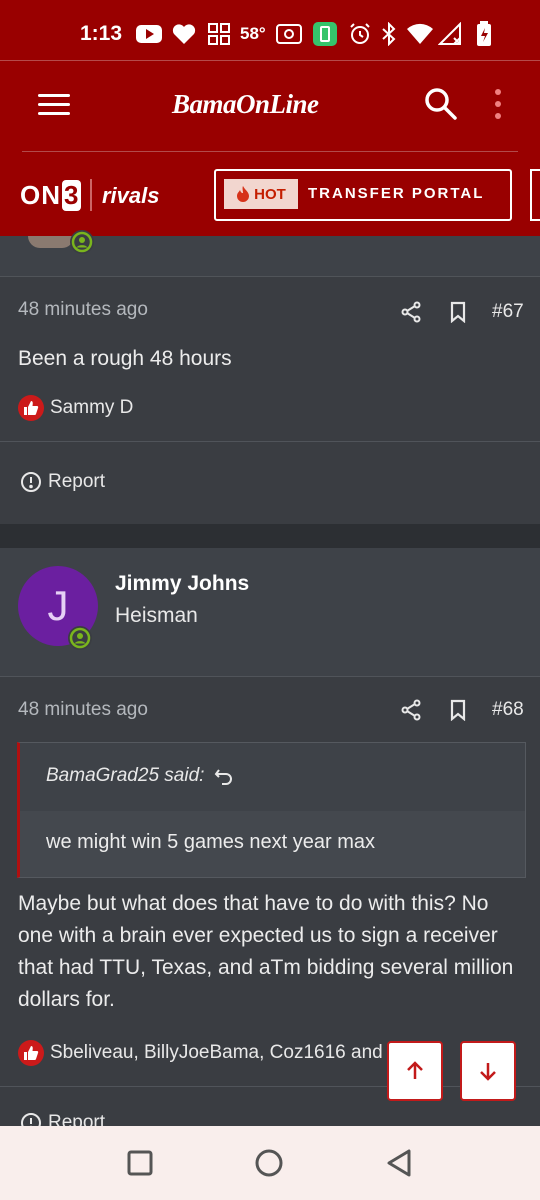 The image size is (540, 1200). What do you see at coordinates (224, 777) in the screenshot?
I see `jump-to-quote-icon` at bounding box center [224, 777].